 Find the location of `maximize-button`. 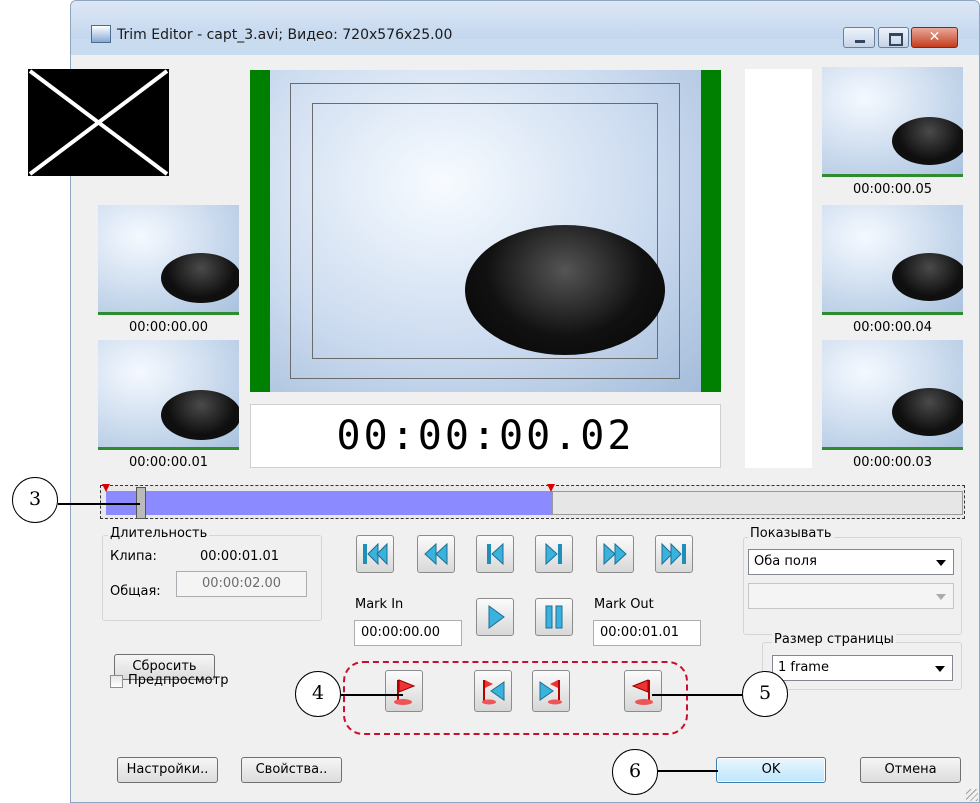

maximize-button is located at coordinates (893, 37).